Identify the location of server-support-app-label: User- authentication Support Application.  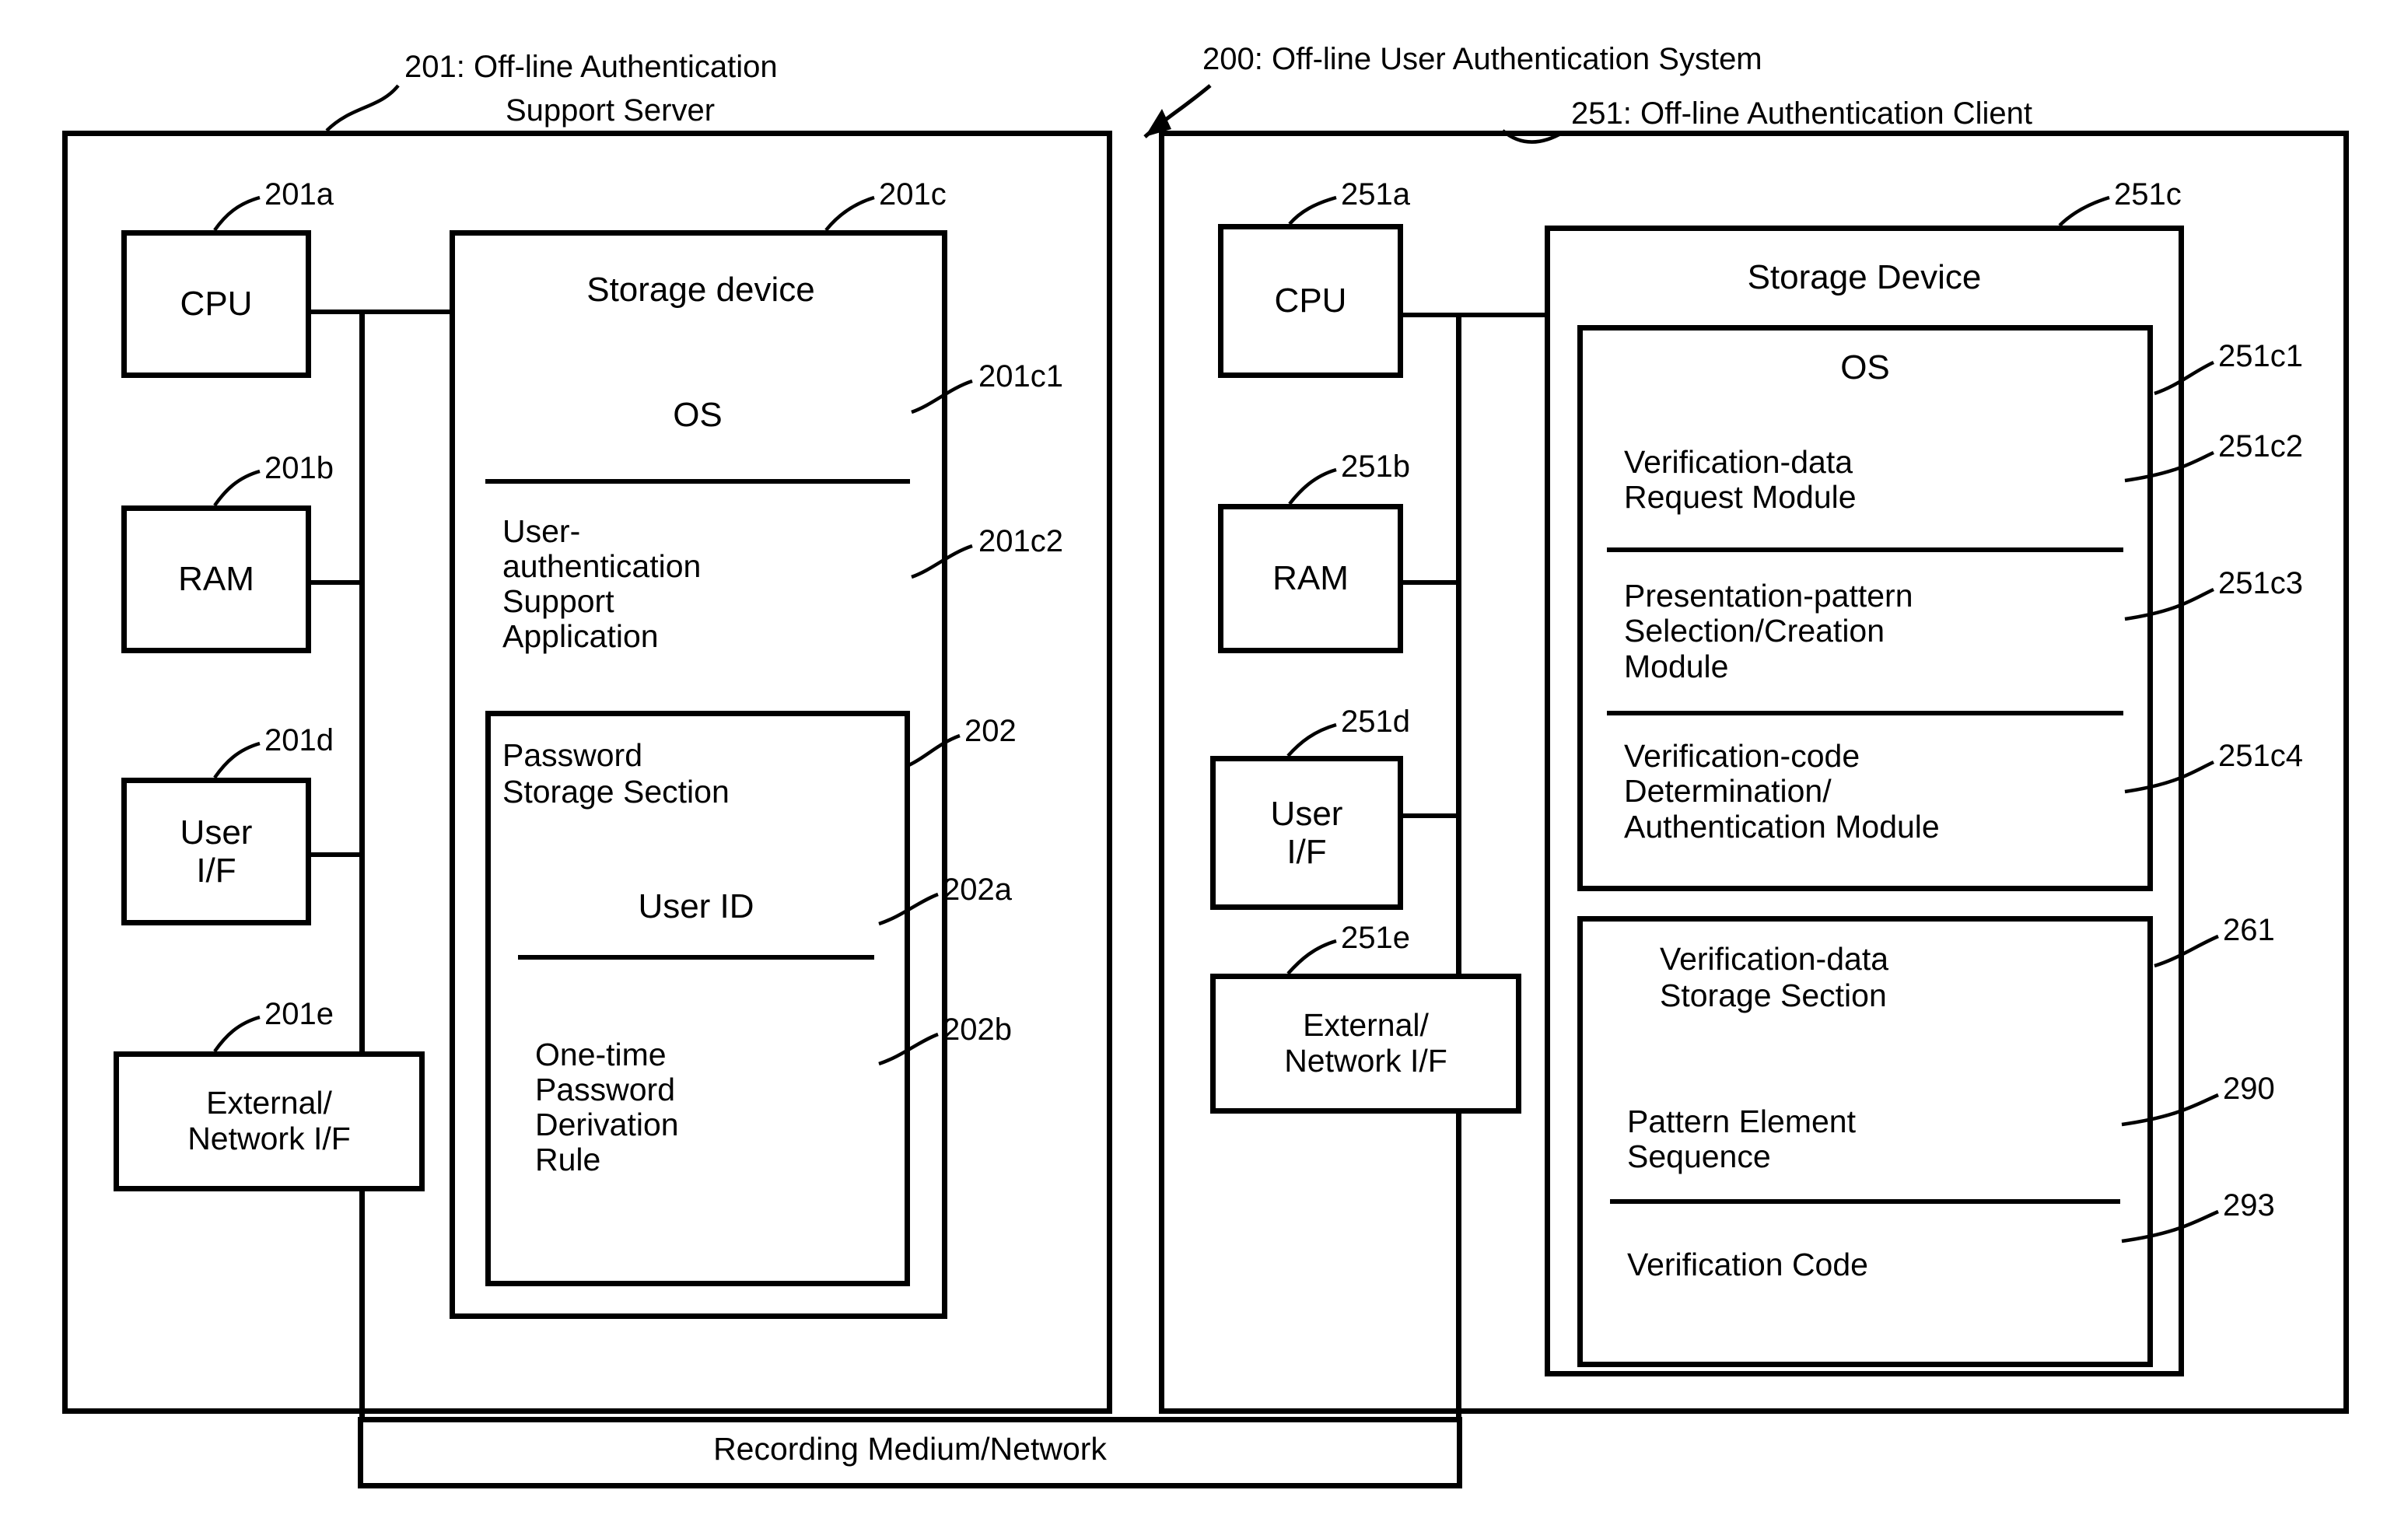
(602, 583).